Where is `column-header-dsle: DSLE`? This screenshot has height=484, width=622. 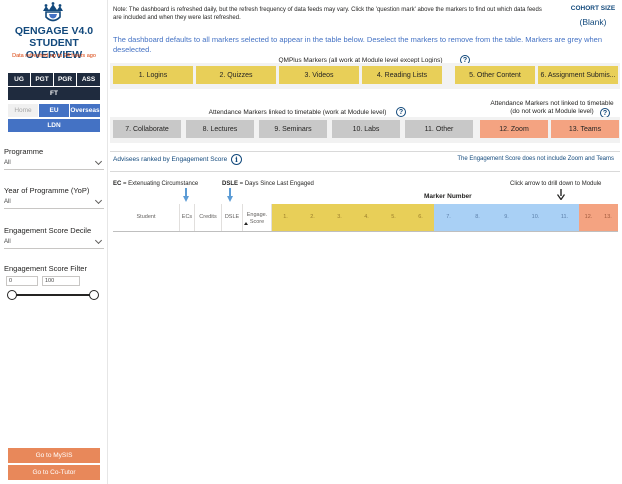
column-header-dsle: DSLE is located at coordinates (232, 217).